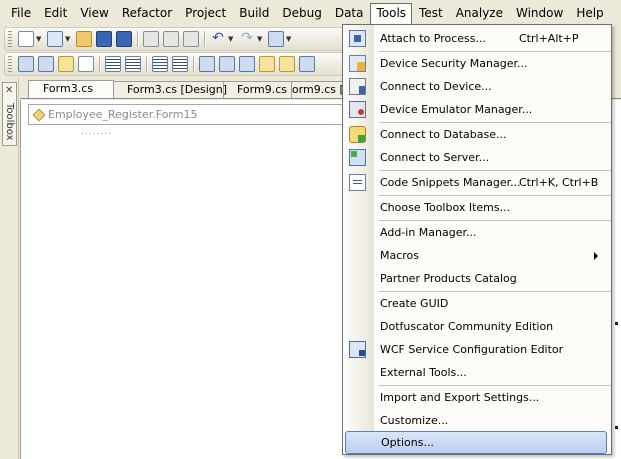 Image resolution: width=621 pixels, height=459 pixels. Describe the element at coordinates (247, 64) in the screenshot. I see `next-bookmark-icon` at that location.